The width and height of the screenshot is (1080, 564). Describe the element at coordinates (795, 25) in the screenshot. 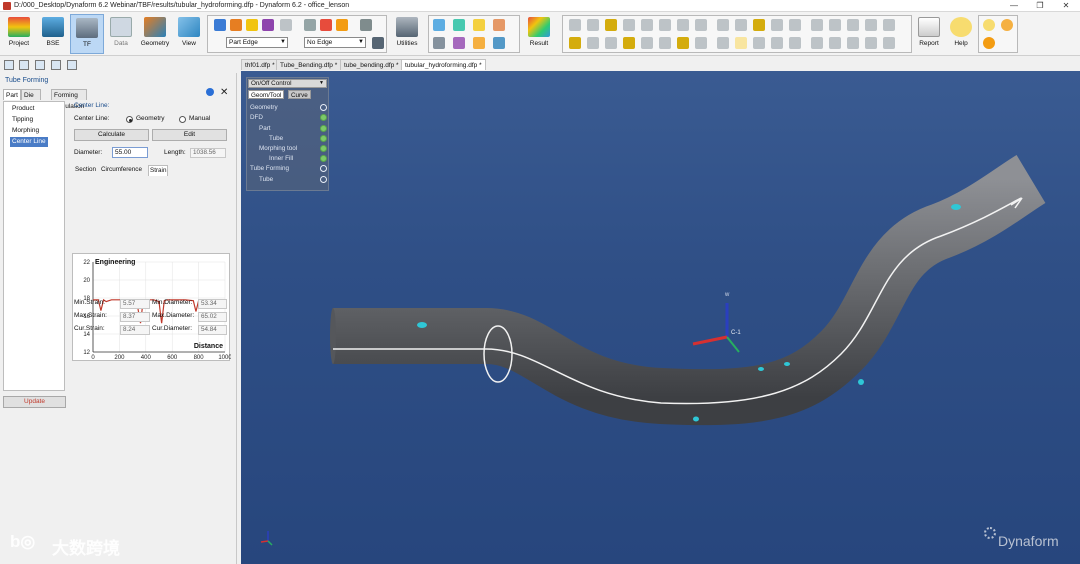

I see `tool-13-icon` at that location.